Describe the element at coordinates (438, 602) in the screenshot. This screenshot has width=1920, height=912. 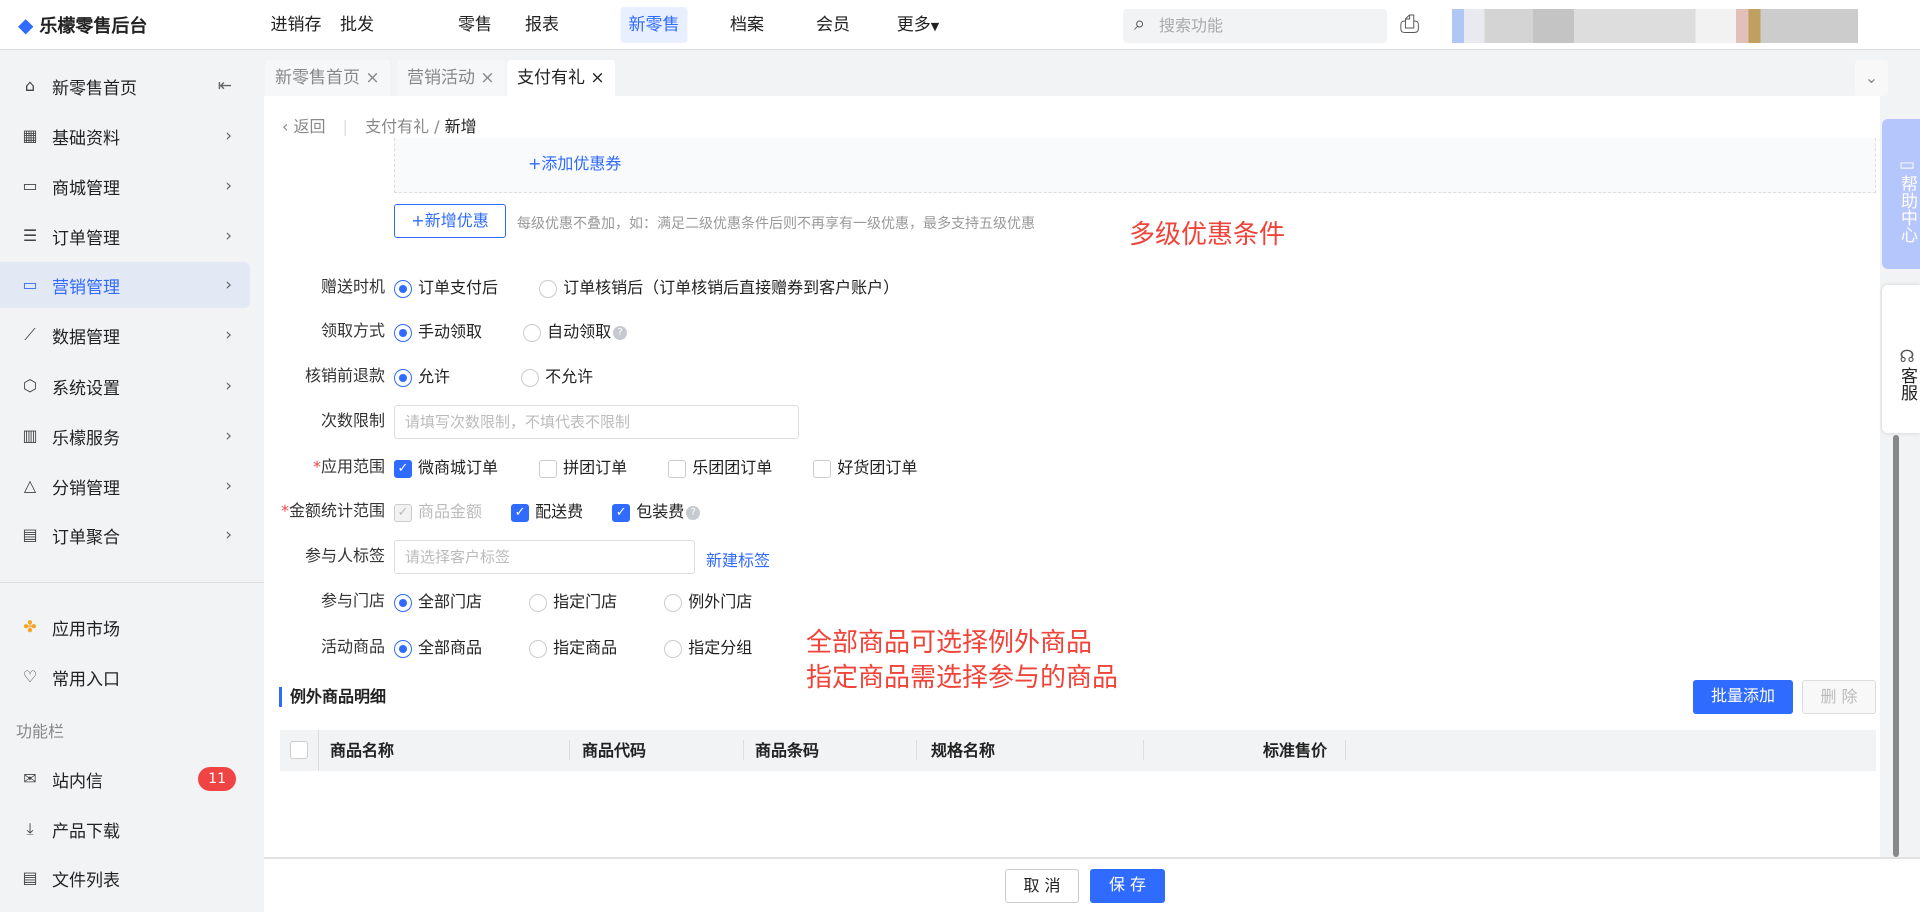
I see `radio-all-stores: 全部门店` at that location.